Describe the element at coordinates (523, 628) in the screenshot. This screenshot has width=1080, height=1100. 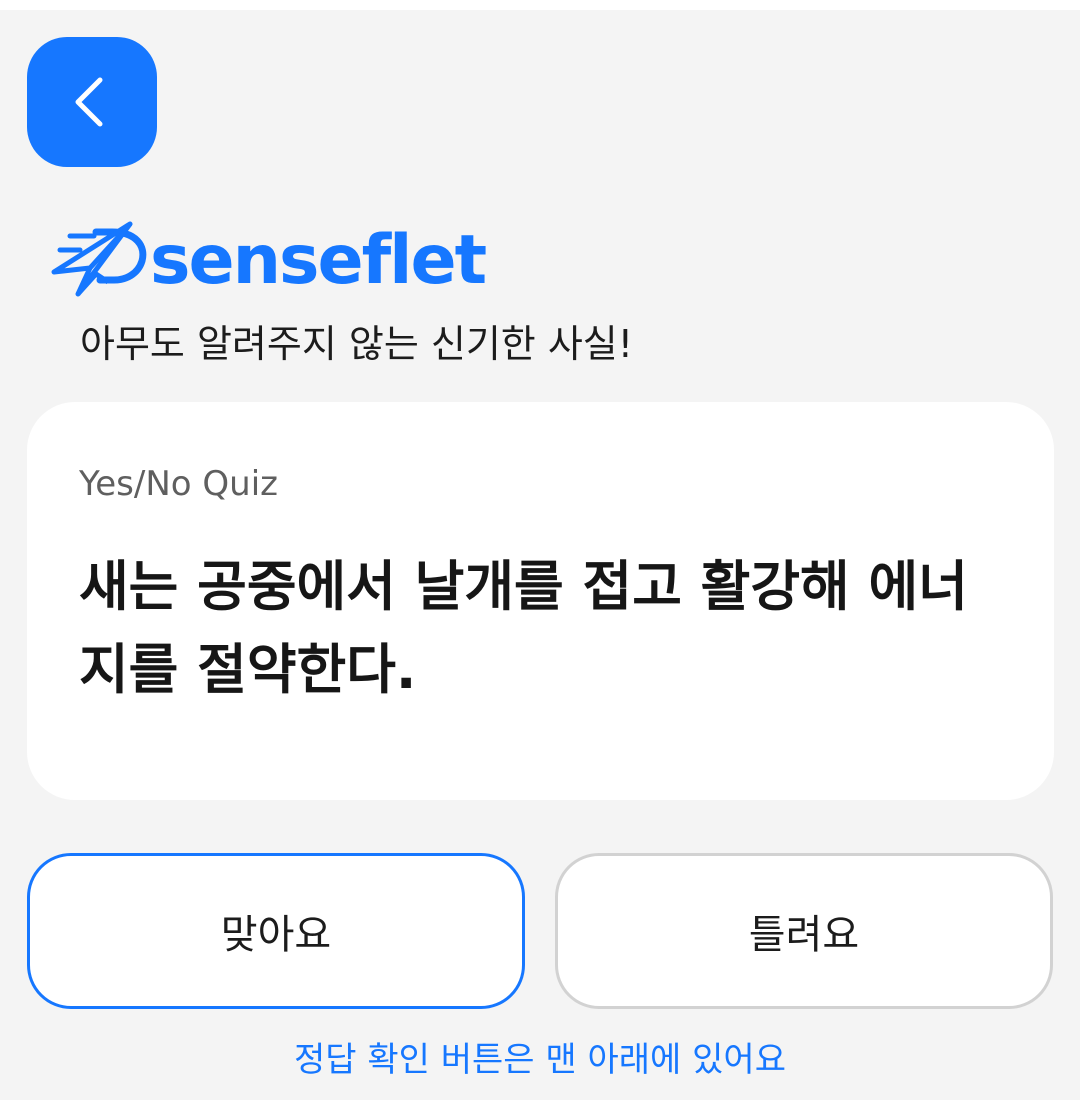
I see `quiz-question: 새는 공중에서 날개를 접고 활강해 에너지를 절약한다.` at that location.